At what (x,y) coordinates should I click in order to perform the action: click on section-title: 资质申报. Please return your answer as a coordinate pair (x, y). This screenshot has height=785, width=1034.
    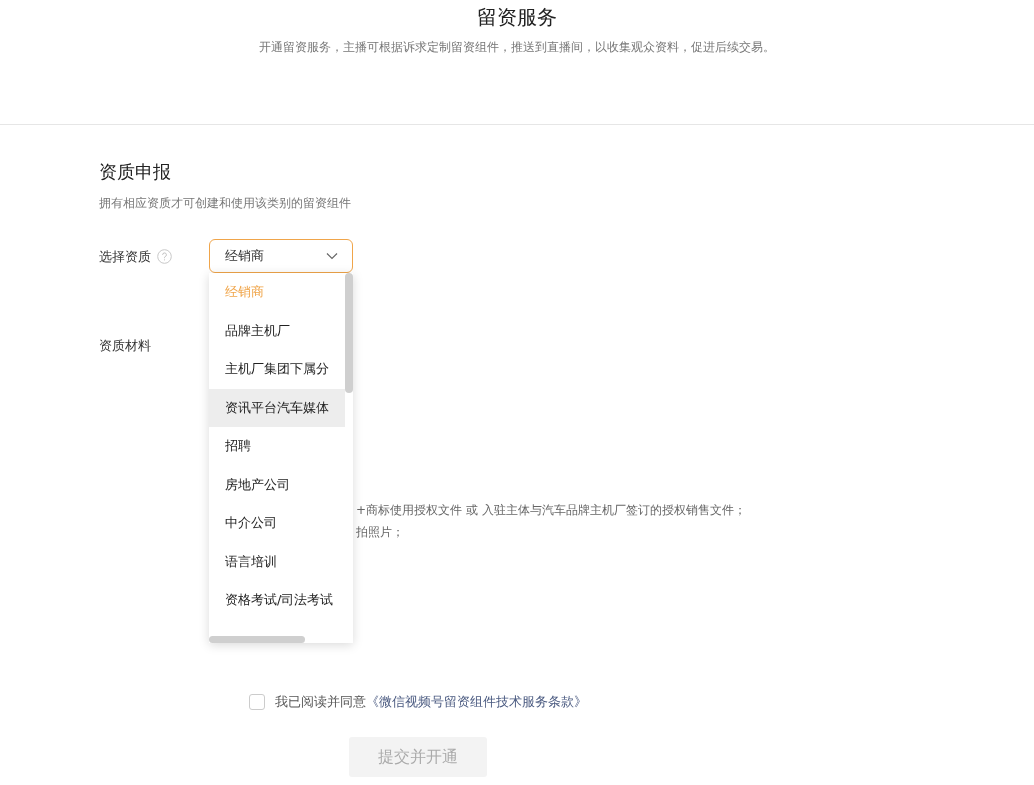
    Looking at the image, I should click on (135, 172).